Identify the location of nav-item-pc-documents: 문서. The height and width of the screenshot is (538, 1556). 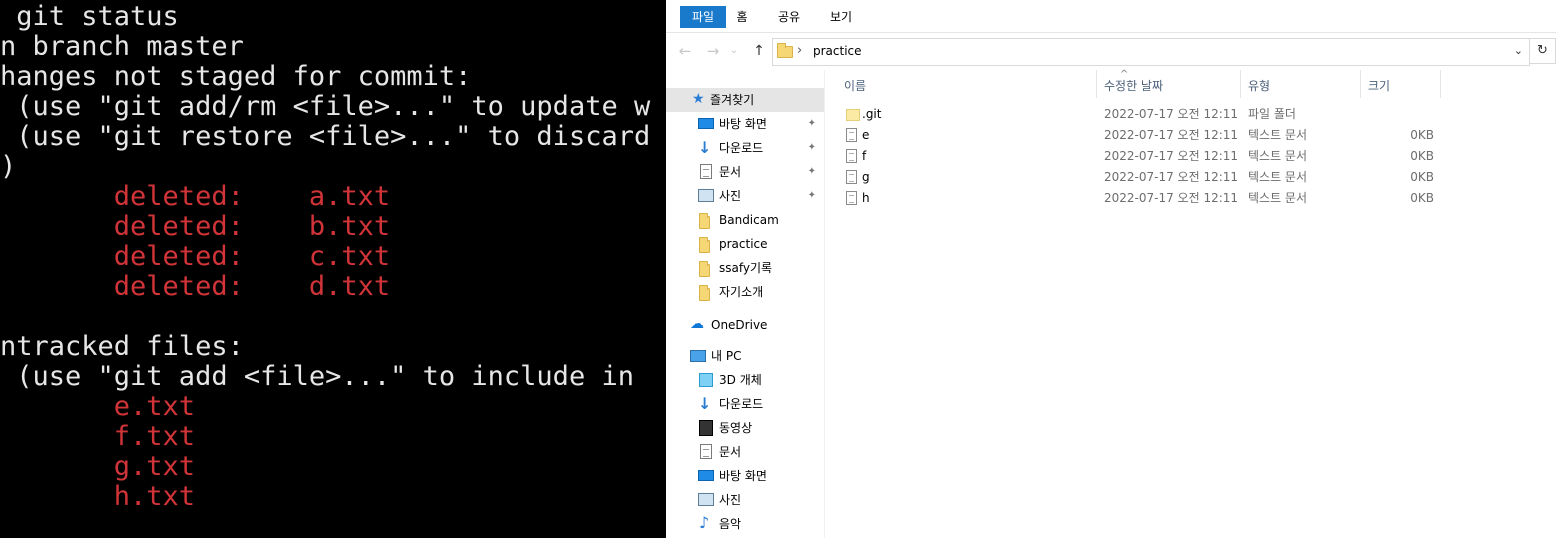
(745, 452).